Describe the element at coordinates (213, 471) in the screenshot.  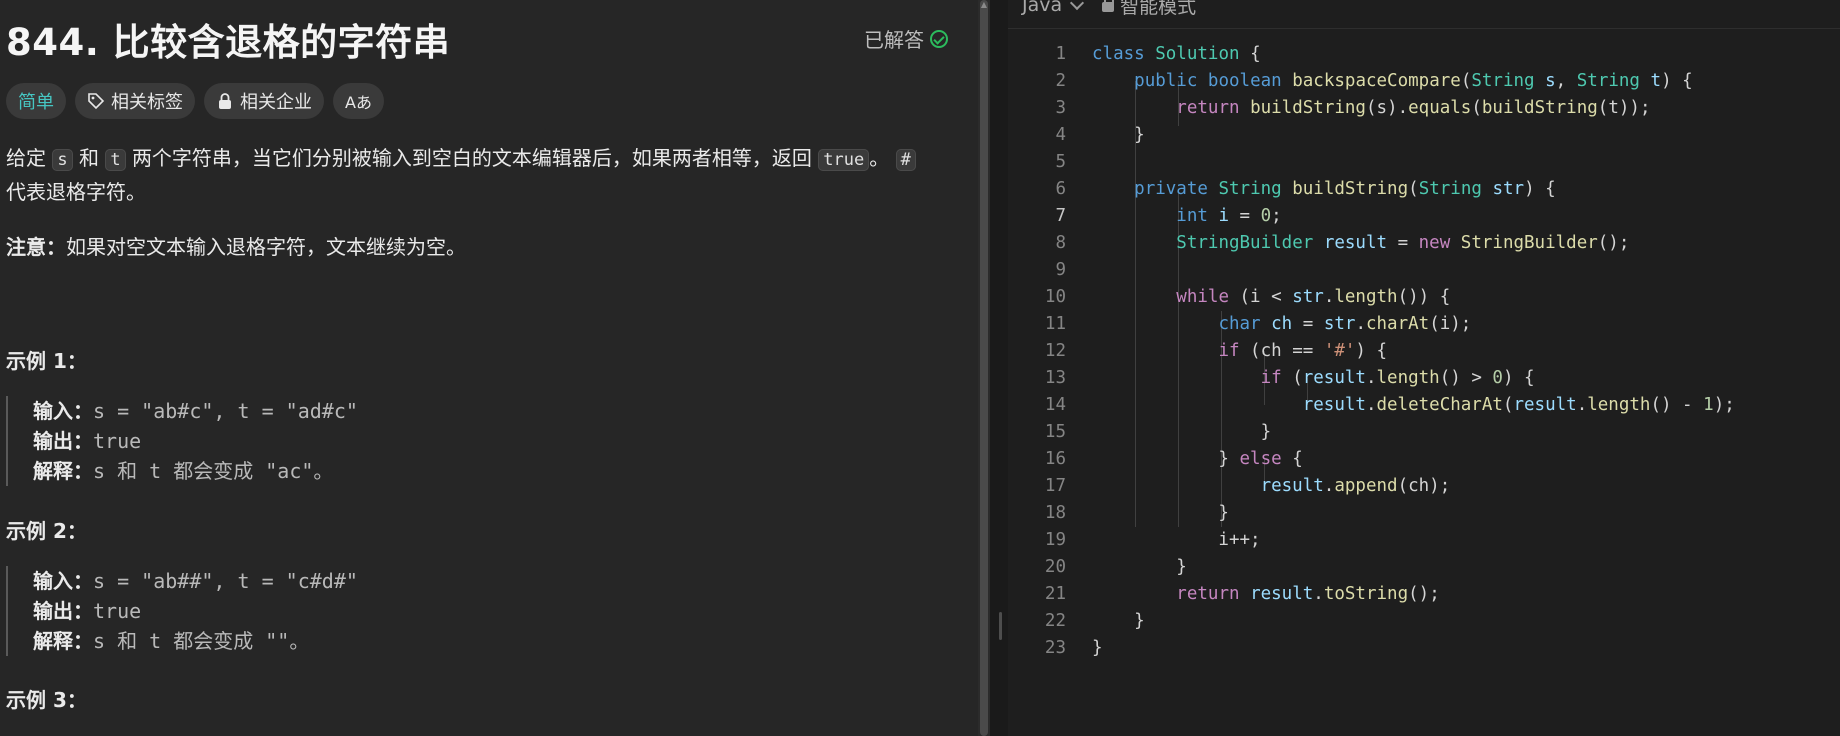
I see `example-explain: s 和 t 都会变成 "ac"。` at that location.